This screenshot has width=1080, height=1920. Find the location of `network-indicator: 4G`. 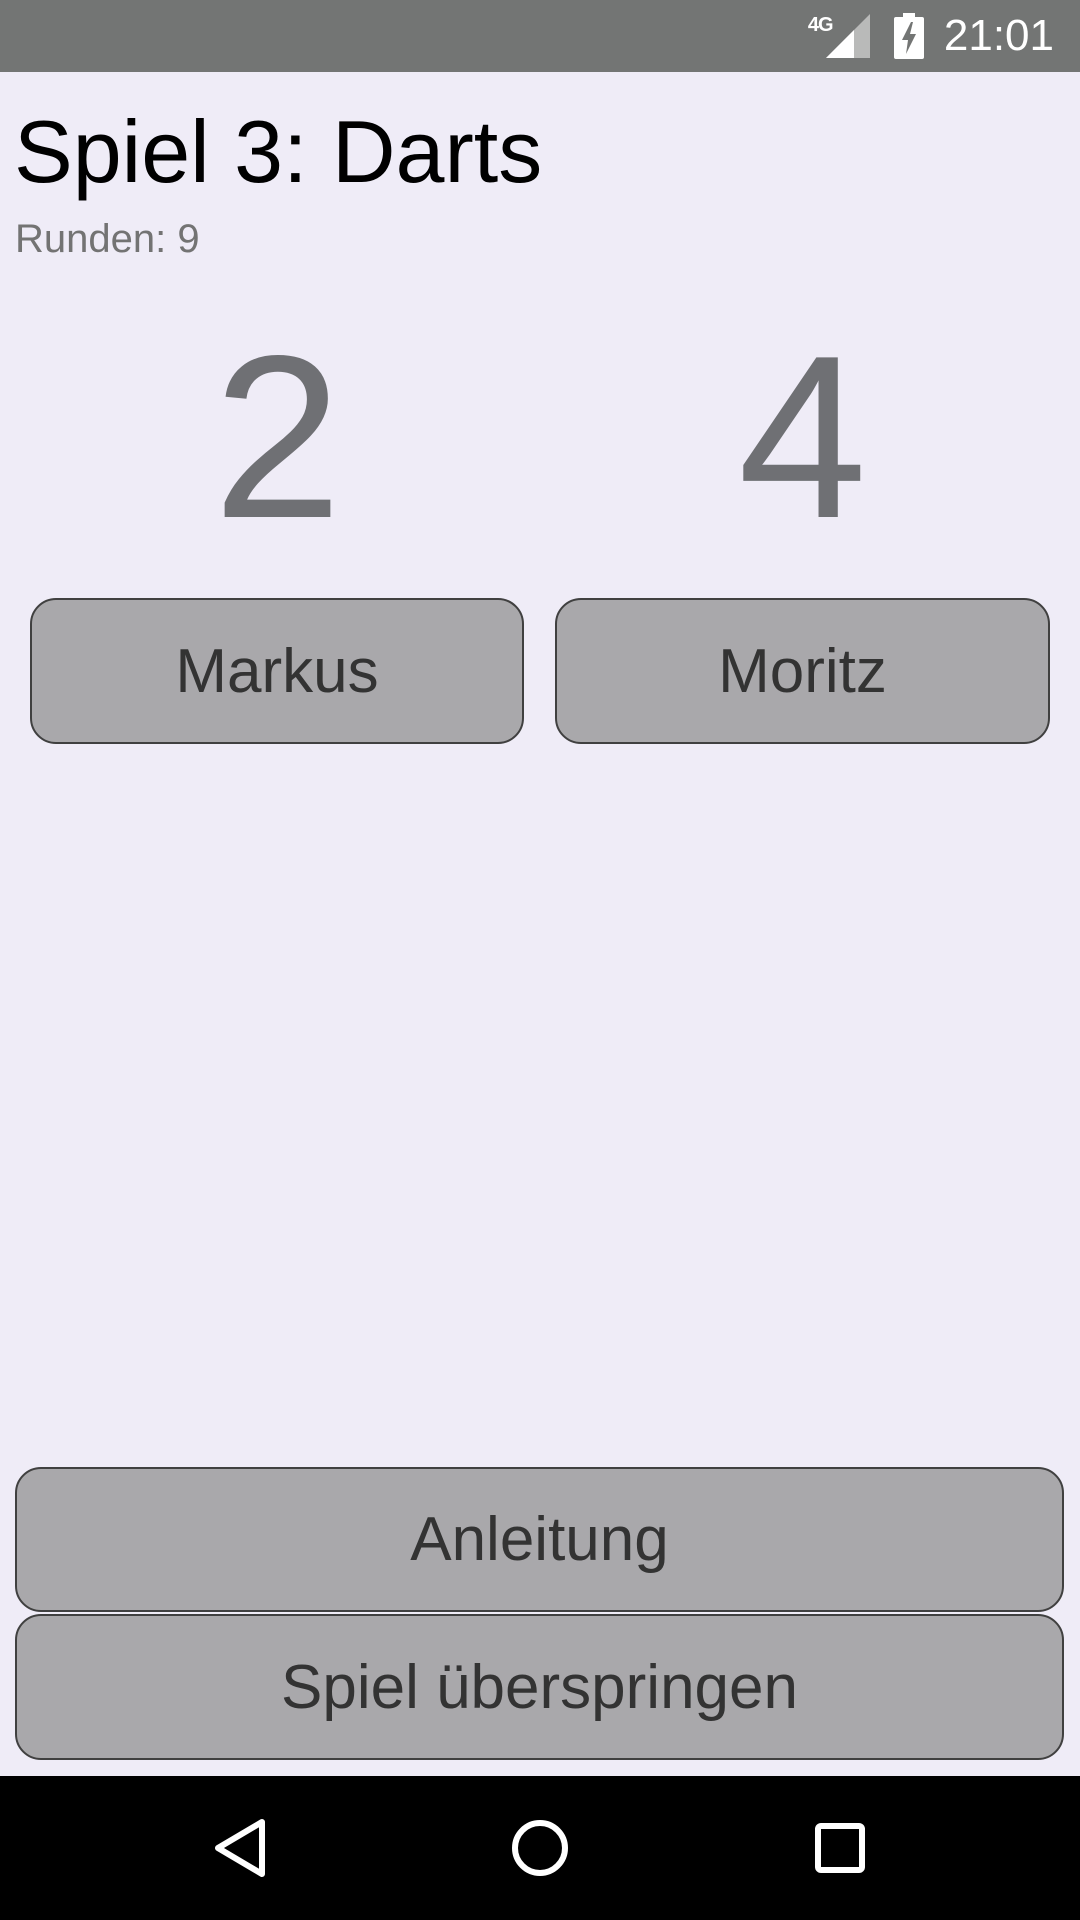

network-indicator: 4G is located at coordinates (839, 36).